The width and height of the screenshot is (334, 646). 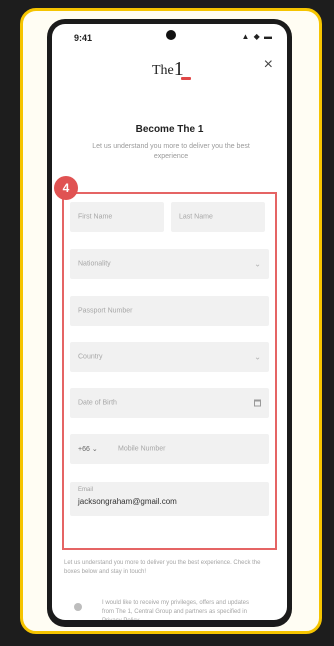 I want to click on passport-input: Passport Number, so click(x=169, y=311).